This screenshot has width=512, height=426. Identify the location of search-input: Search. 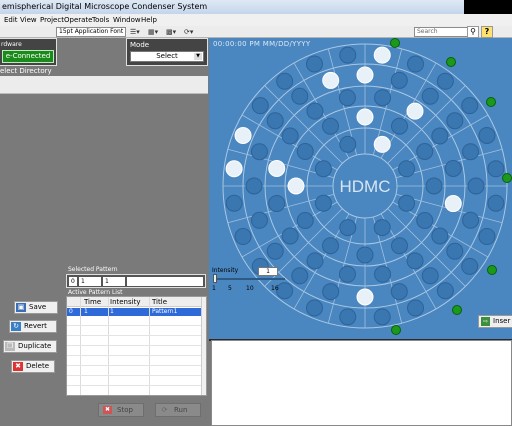
(441, 32).